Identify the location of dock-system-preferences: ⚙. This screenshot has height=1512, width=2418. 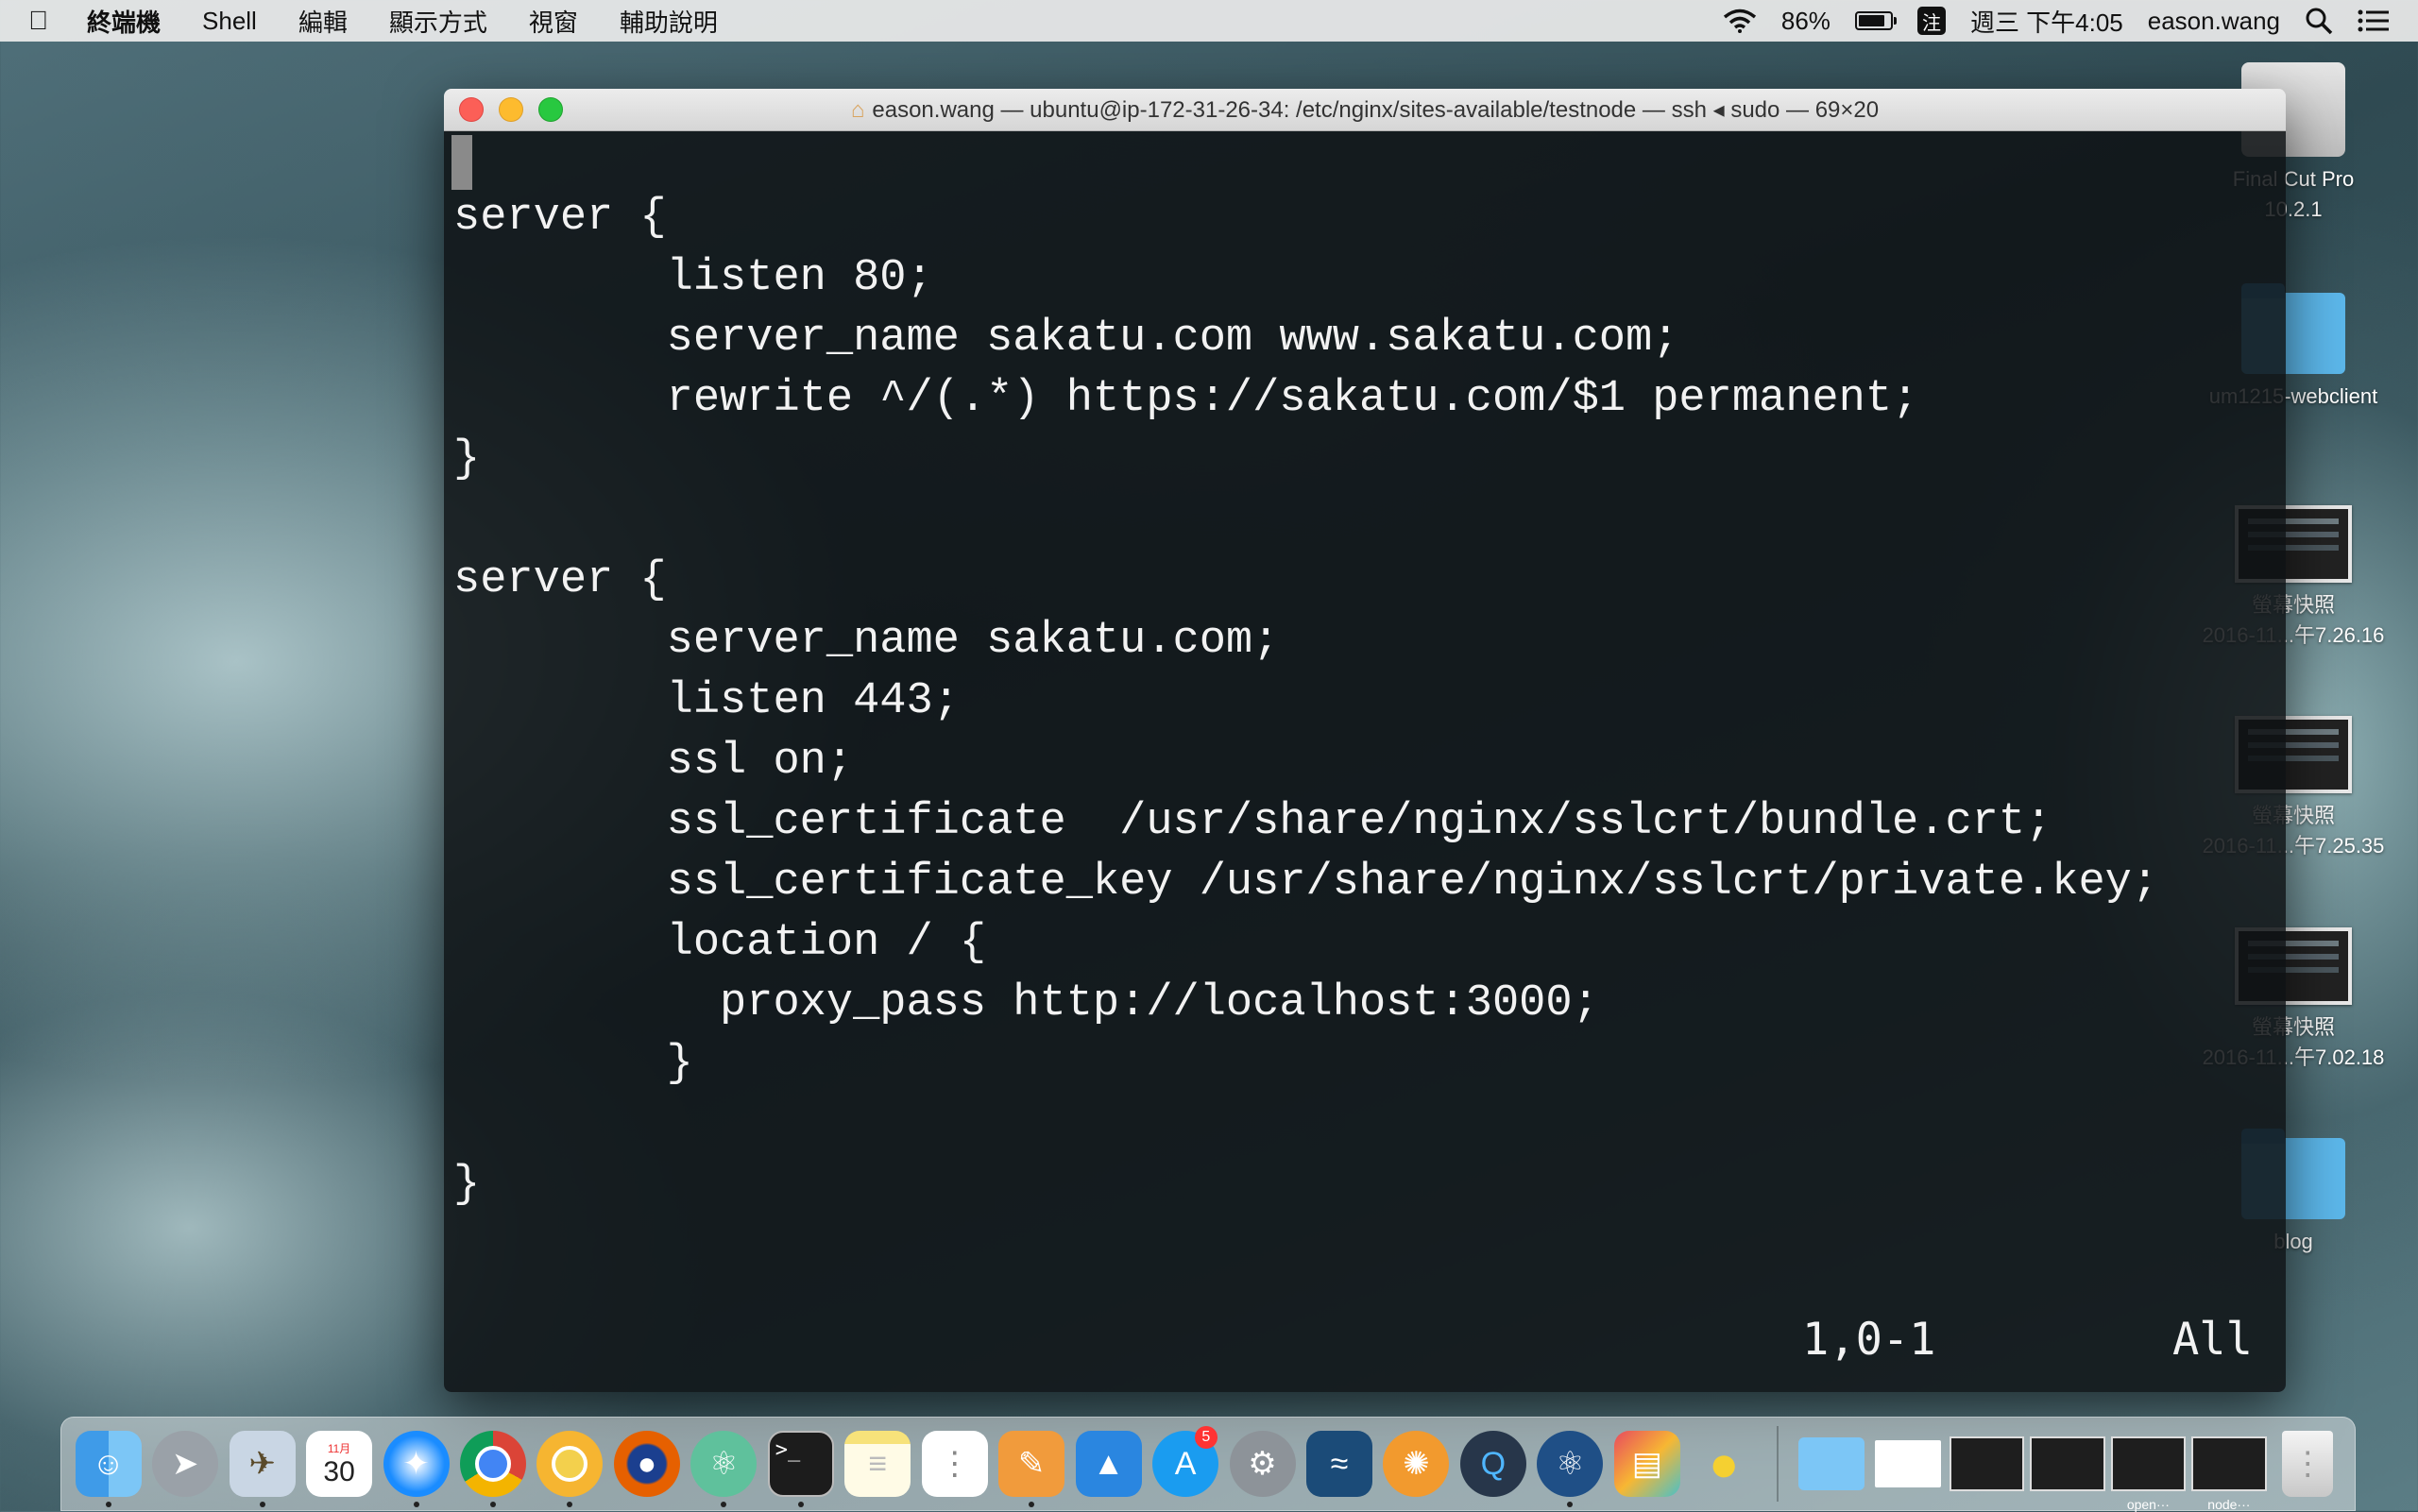
(1262, 1464).